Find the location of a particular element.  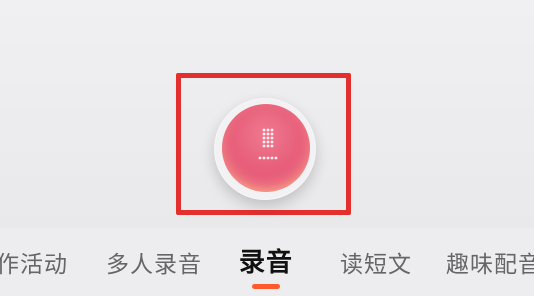

microphone-icon is located at coordinates (268, 144).